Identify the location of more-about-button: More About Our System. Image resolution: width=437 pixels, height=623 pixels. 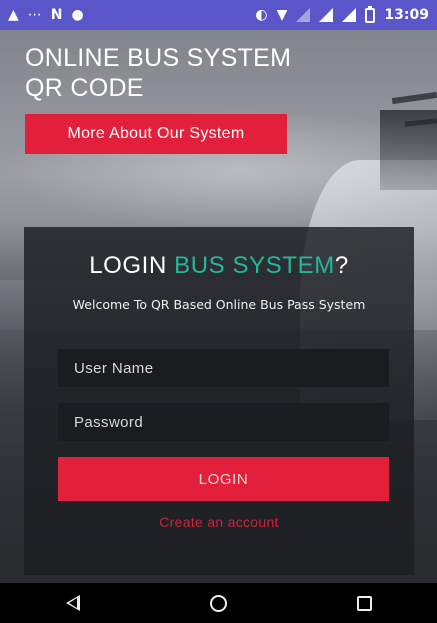
(156, 134).